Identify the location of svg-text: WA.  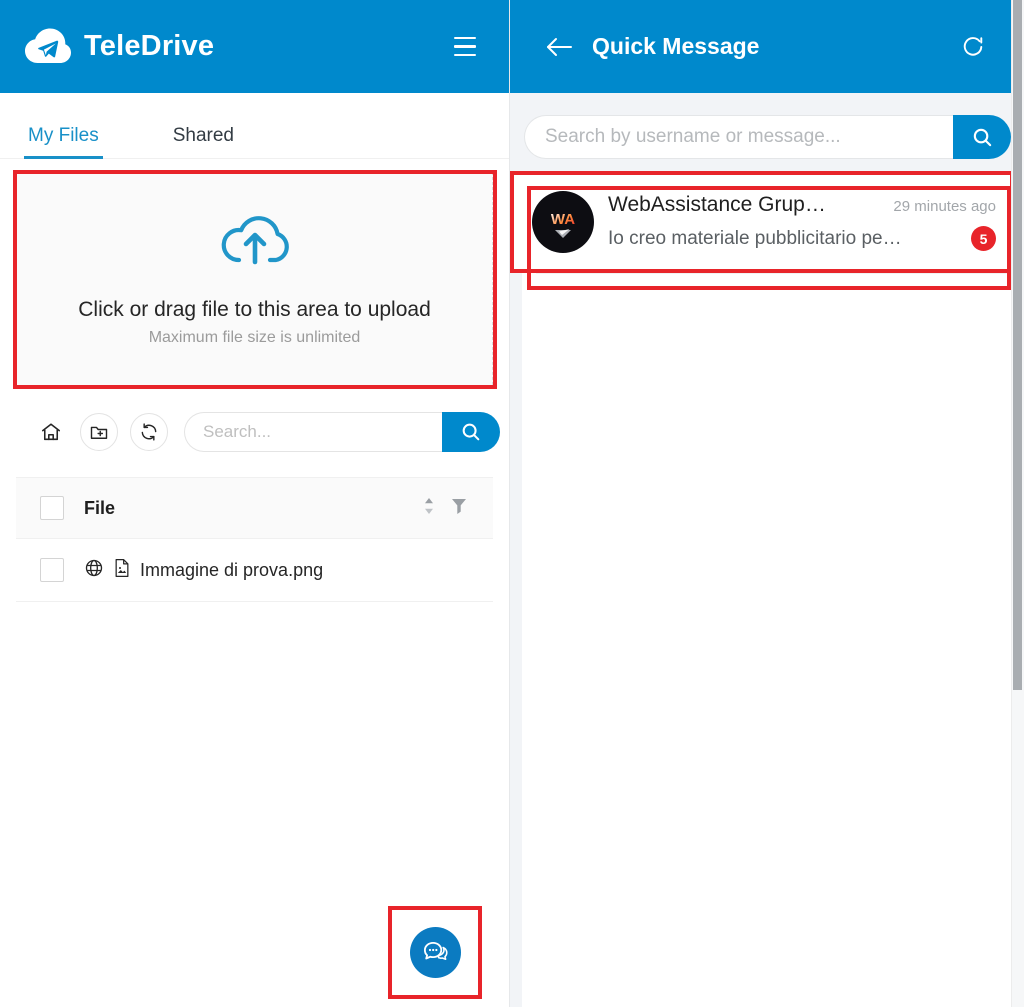
(563, 219).